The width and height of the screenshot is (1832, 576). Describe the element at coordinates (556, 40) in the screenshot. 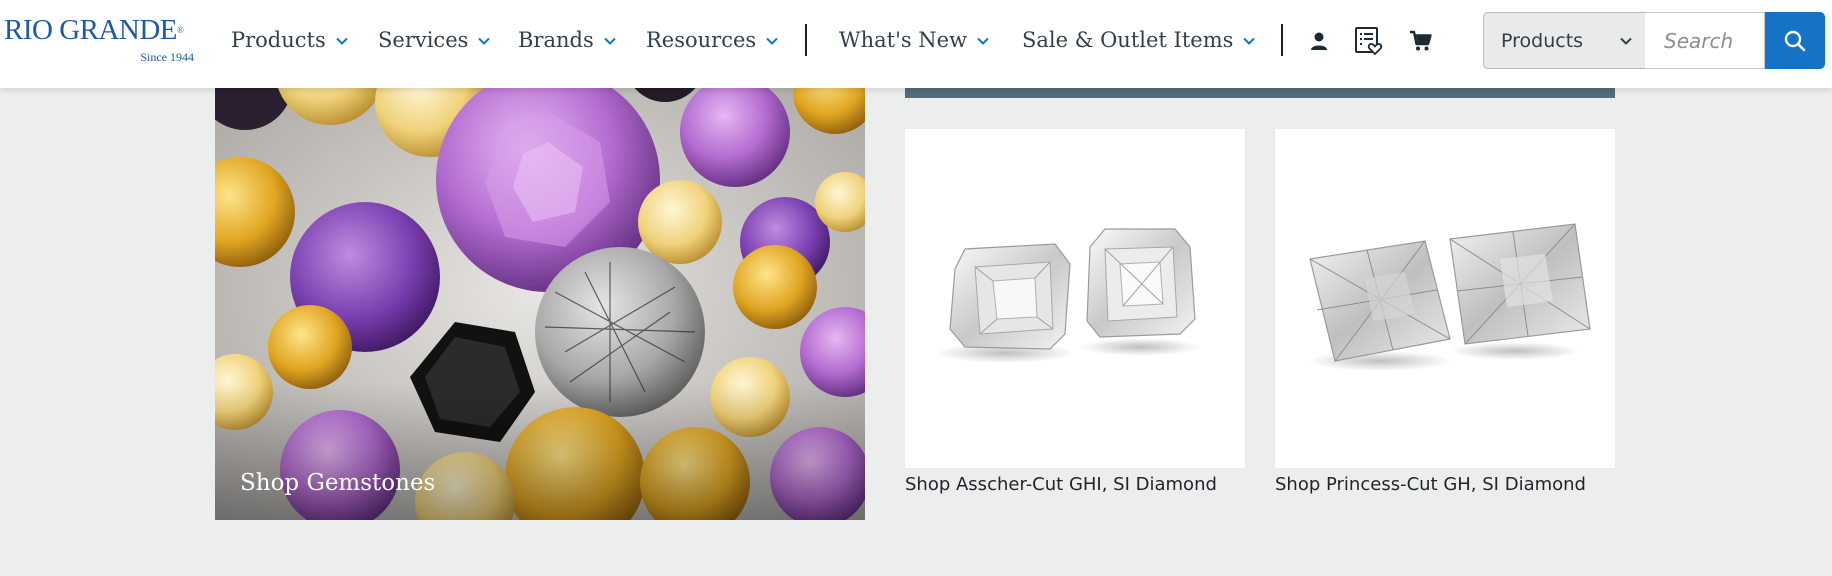

I see `nav-label: Brands` at that location.